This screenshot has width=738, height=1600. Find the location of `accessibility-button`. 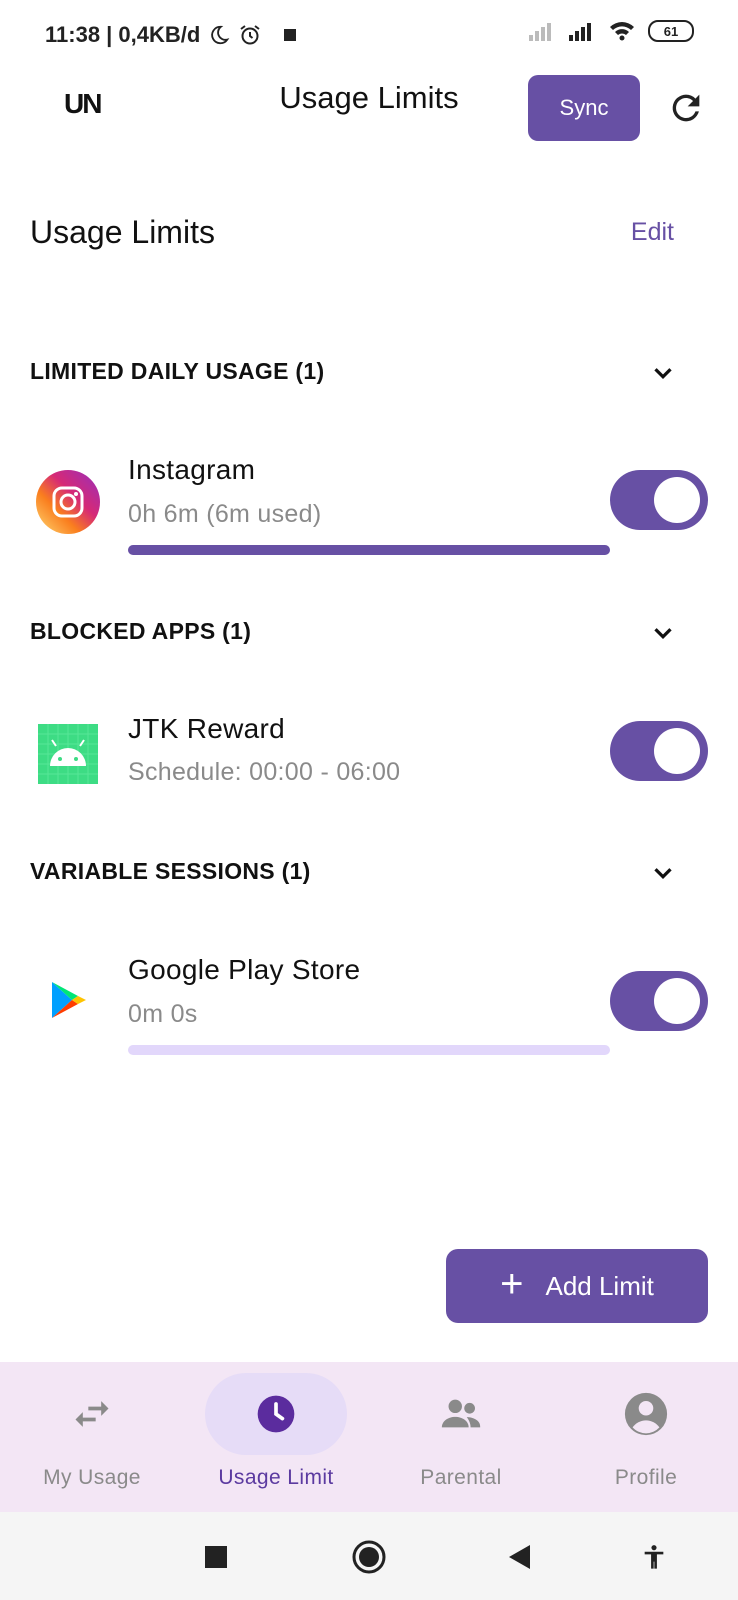

accessibility-button is located at coordinates (654, 1557).